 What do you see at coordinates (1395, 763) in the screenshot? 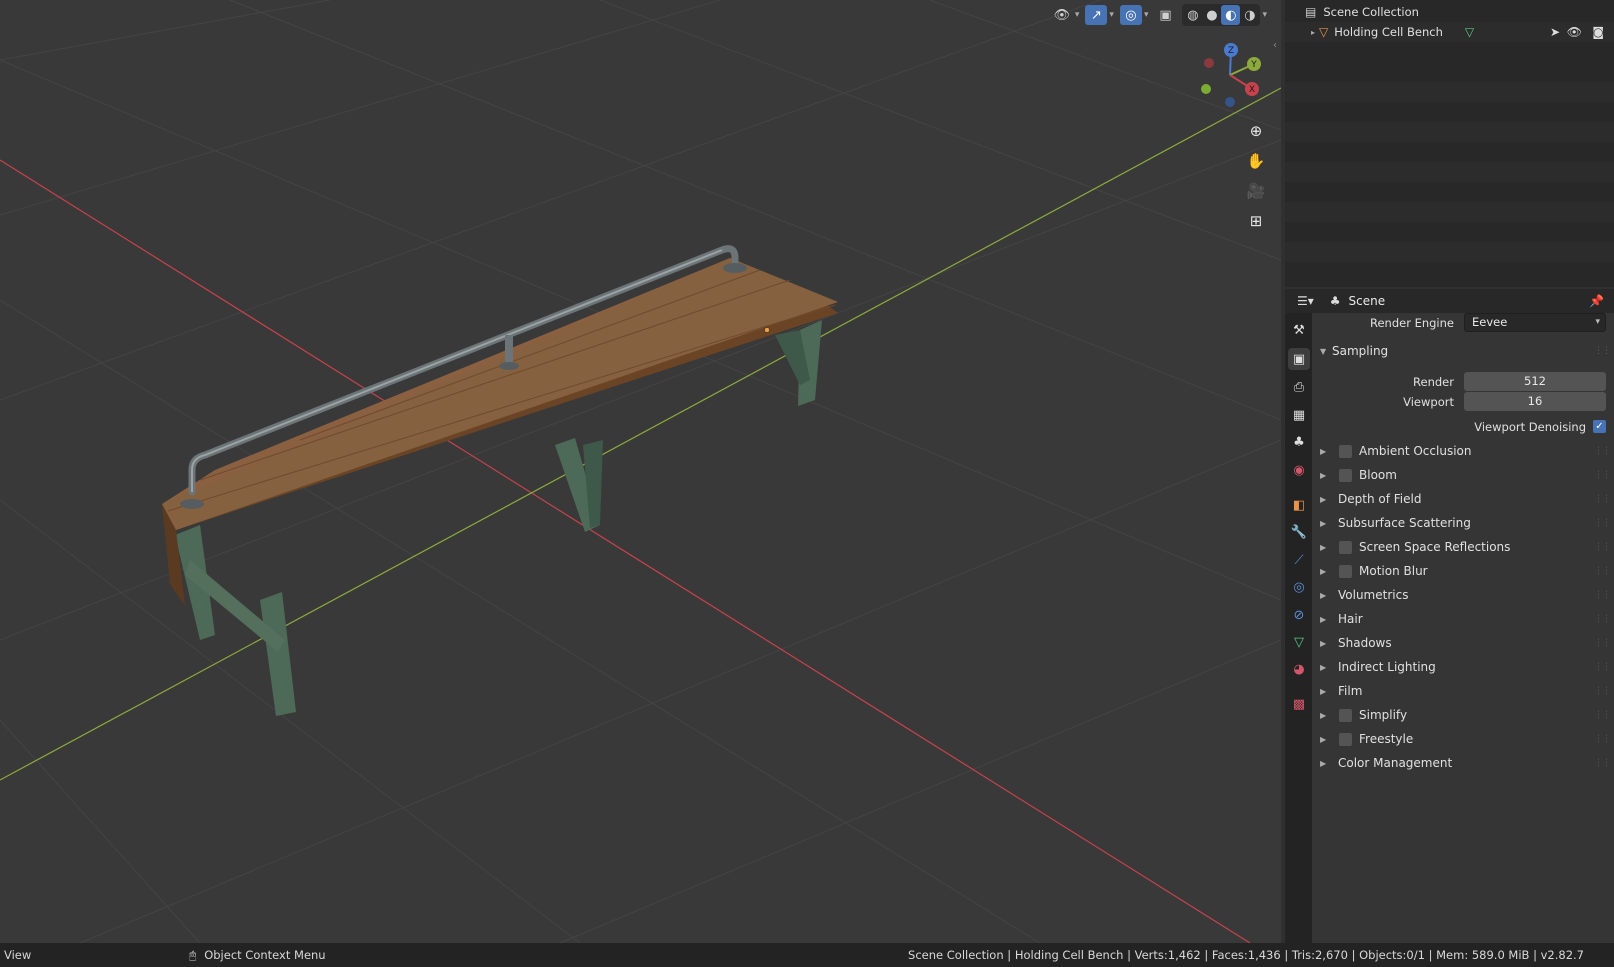
I see `panel-label: Color Management` at bounding box center [1395, 763].